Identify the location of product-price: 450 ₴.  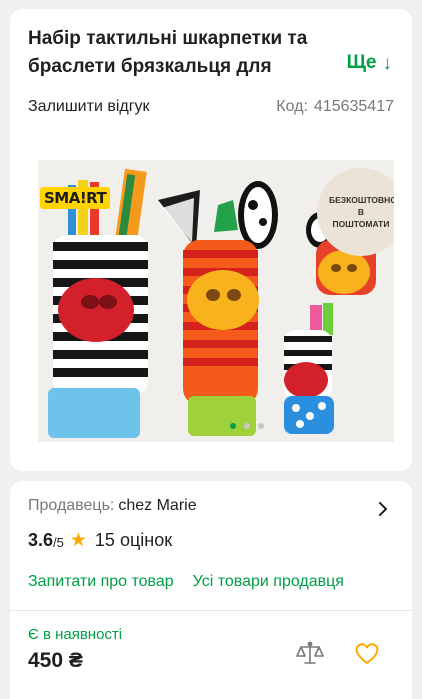
(55, 660).